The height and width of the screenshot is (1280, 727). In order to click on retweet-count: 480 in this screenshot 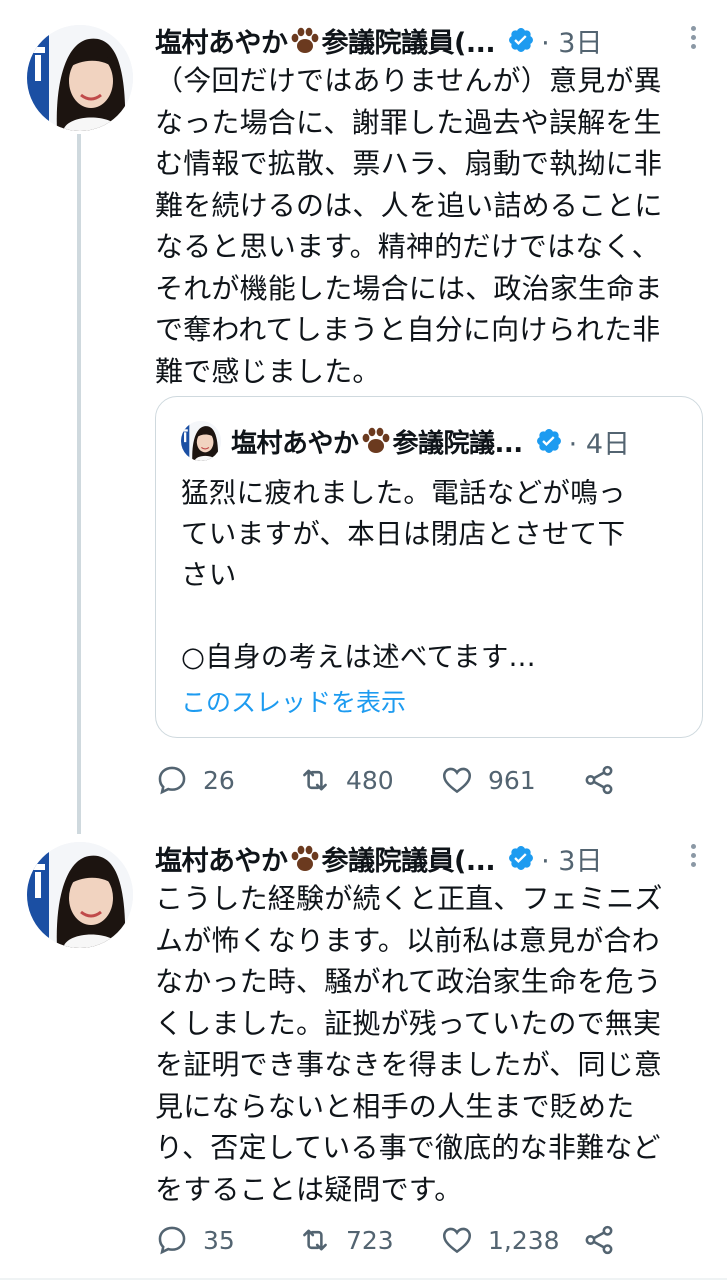, I will do `click(370, 780)`.